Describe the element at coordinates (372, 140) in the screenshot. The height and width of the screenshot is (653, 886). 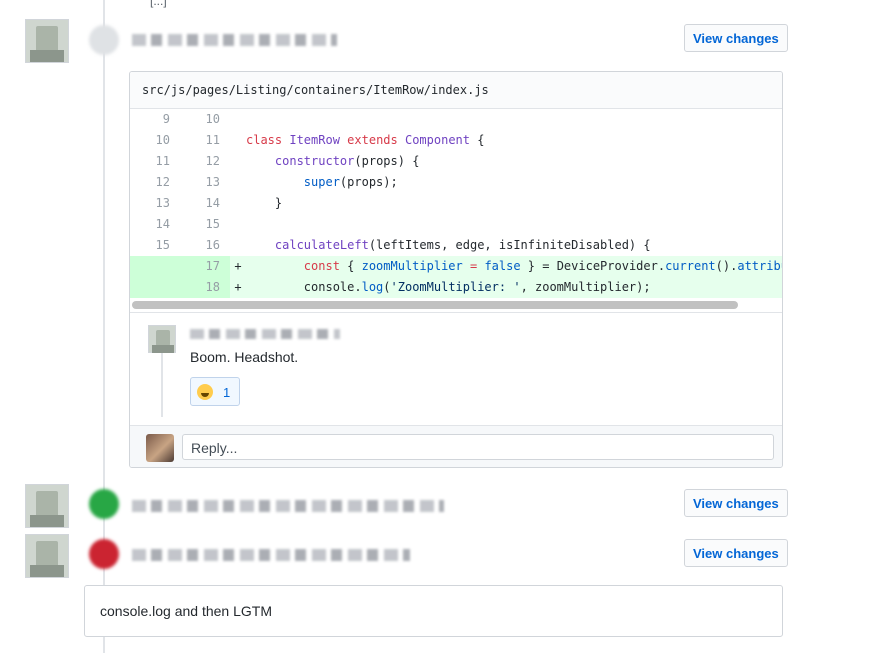
I see `code-keyword: extends` at that location.